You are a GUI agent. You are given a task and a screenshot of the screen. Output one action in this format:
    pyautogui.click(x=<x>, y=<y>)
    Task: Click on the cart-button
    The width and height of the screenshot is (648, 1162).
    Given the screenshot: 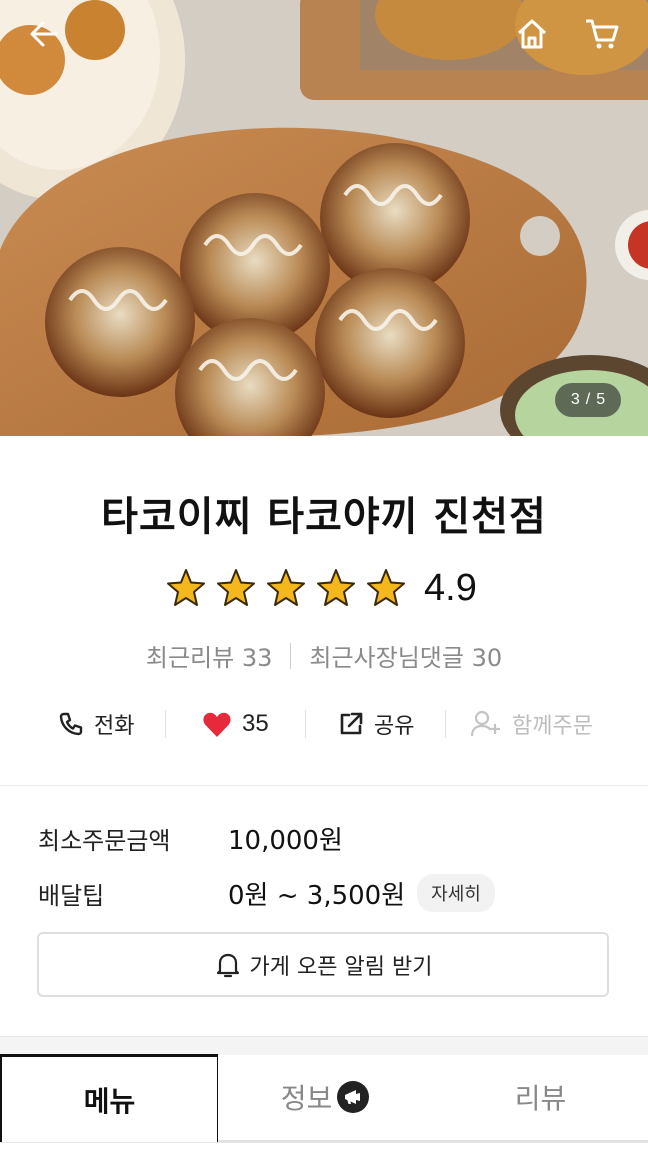 What is the action you would take?
    pyautogui.click(x=602, y=34)
    